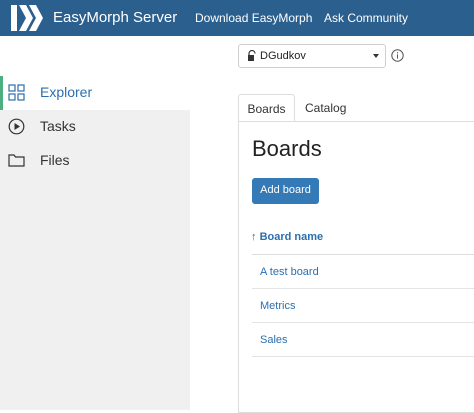 The height and width of the screenshot is (413, 474). I want to click on easymorph-logo-icon, so click(27, 18).